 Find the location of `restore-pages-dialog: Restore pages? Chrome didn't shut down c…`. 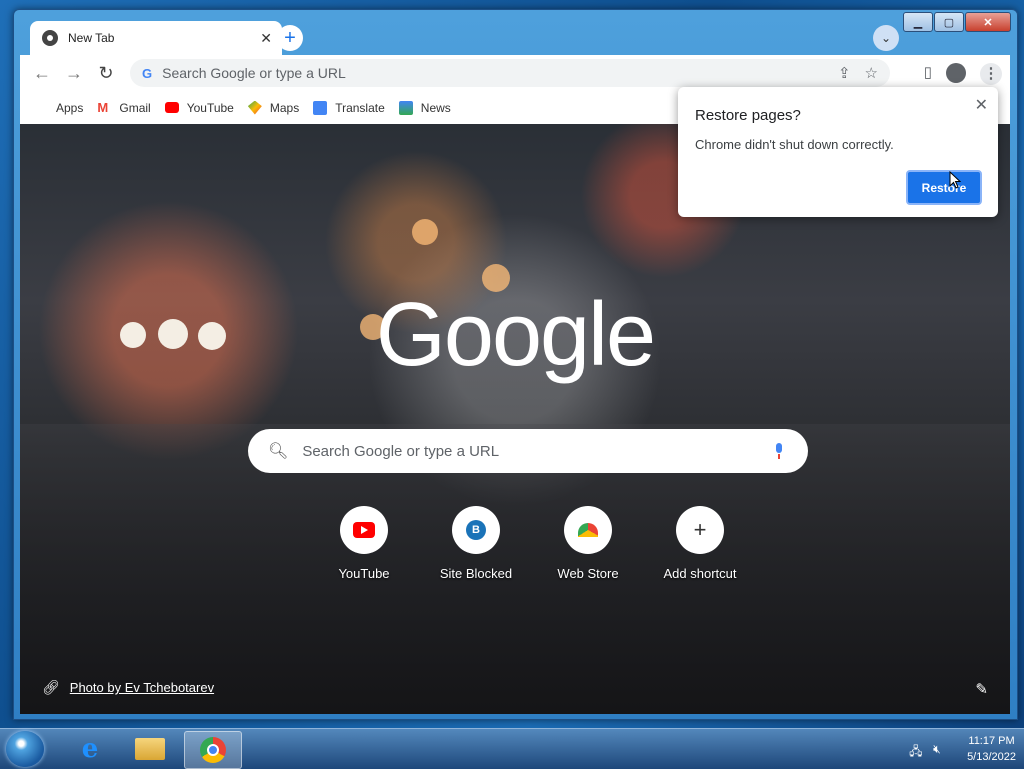

restore-pages-dialog: Restore pages? Chrome didn't shut down c… is located at coordinates (838, 152).